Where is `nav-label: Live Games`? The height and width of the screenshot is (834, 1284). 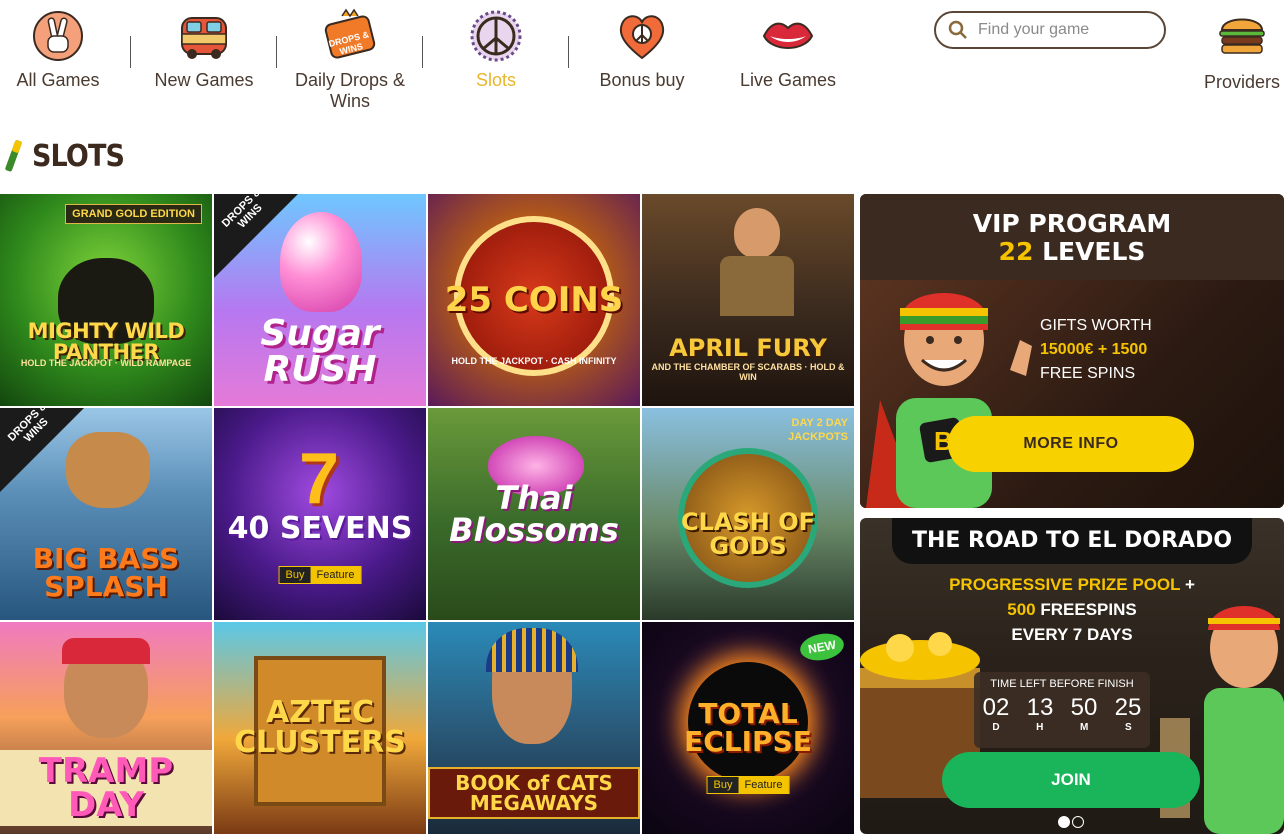 nav-label: Live Games is located at coordinates (788, 80).